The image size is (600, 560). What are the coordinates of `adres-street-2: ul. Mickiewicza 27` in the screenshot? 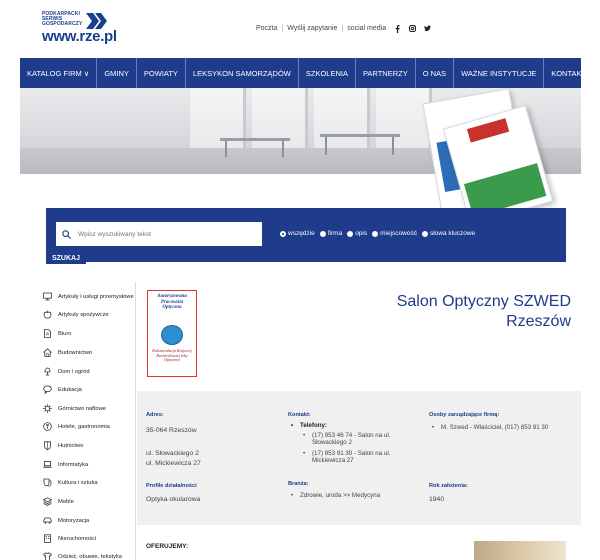 It's located at (173, 463).